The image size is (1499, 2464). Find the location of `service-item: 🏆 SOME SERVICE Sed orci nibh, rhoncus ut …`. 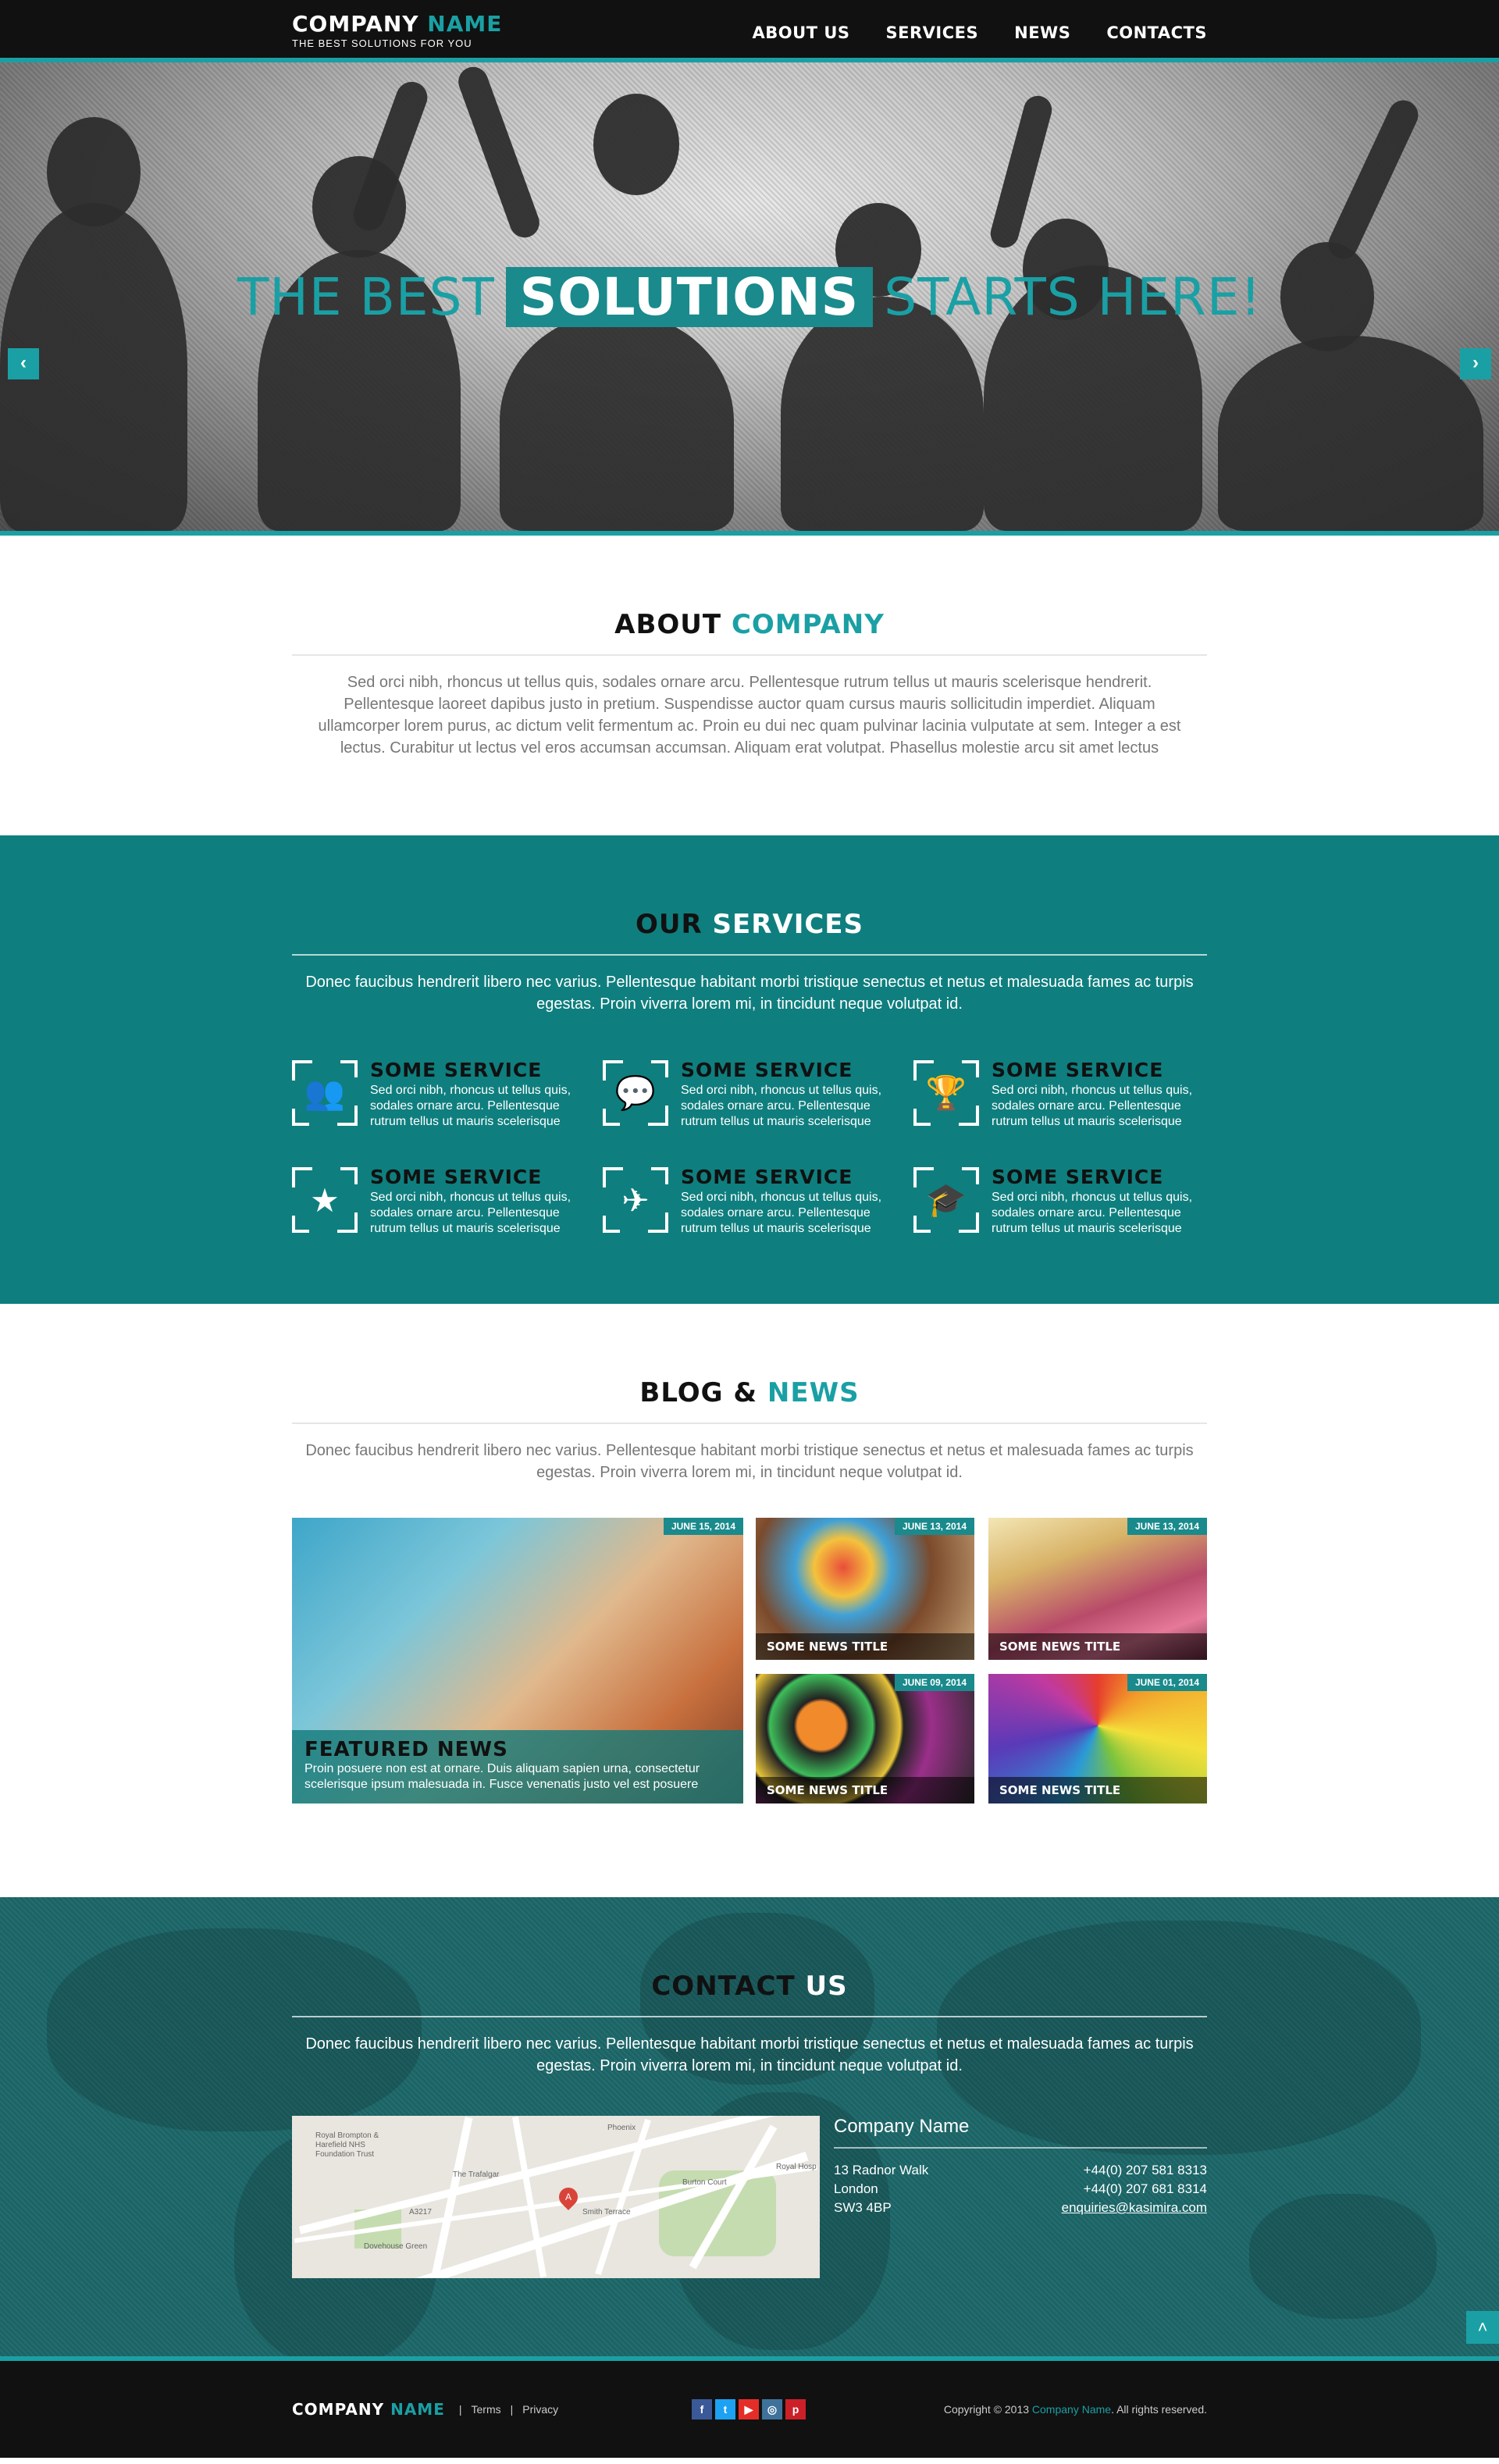

service-item: 🏆 SOME SERVICE Sed orci nibh, rhoncus ut … is located at coordinates (1060, 1095).